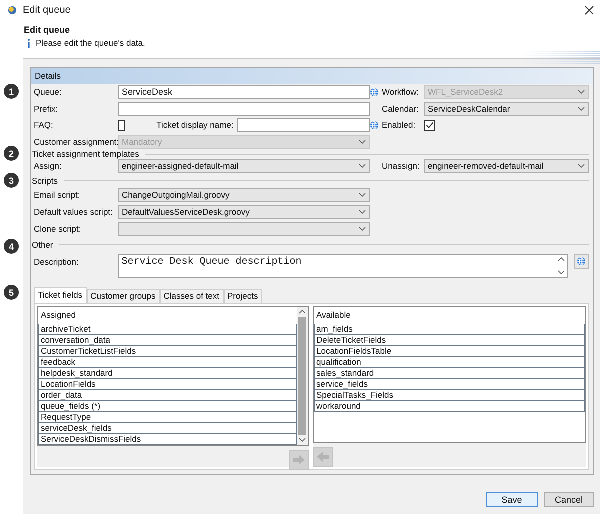 This screenshot has width=600, height=514. I want to click on dropdown: engineer-assigned-default-mail, so click(244, 166).